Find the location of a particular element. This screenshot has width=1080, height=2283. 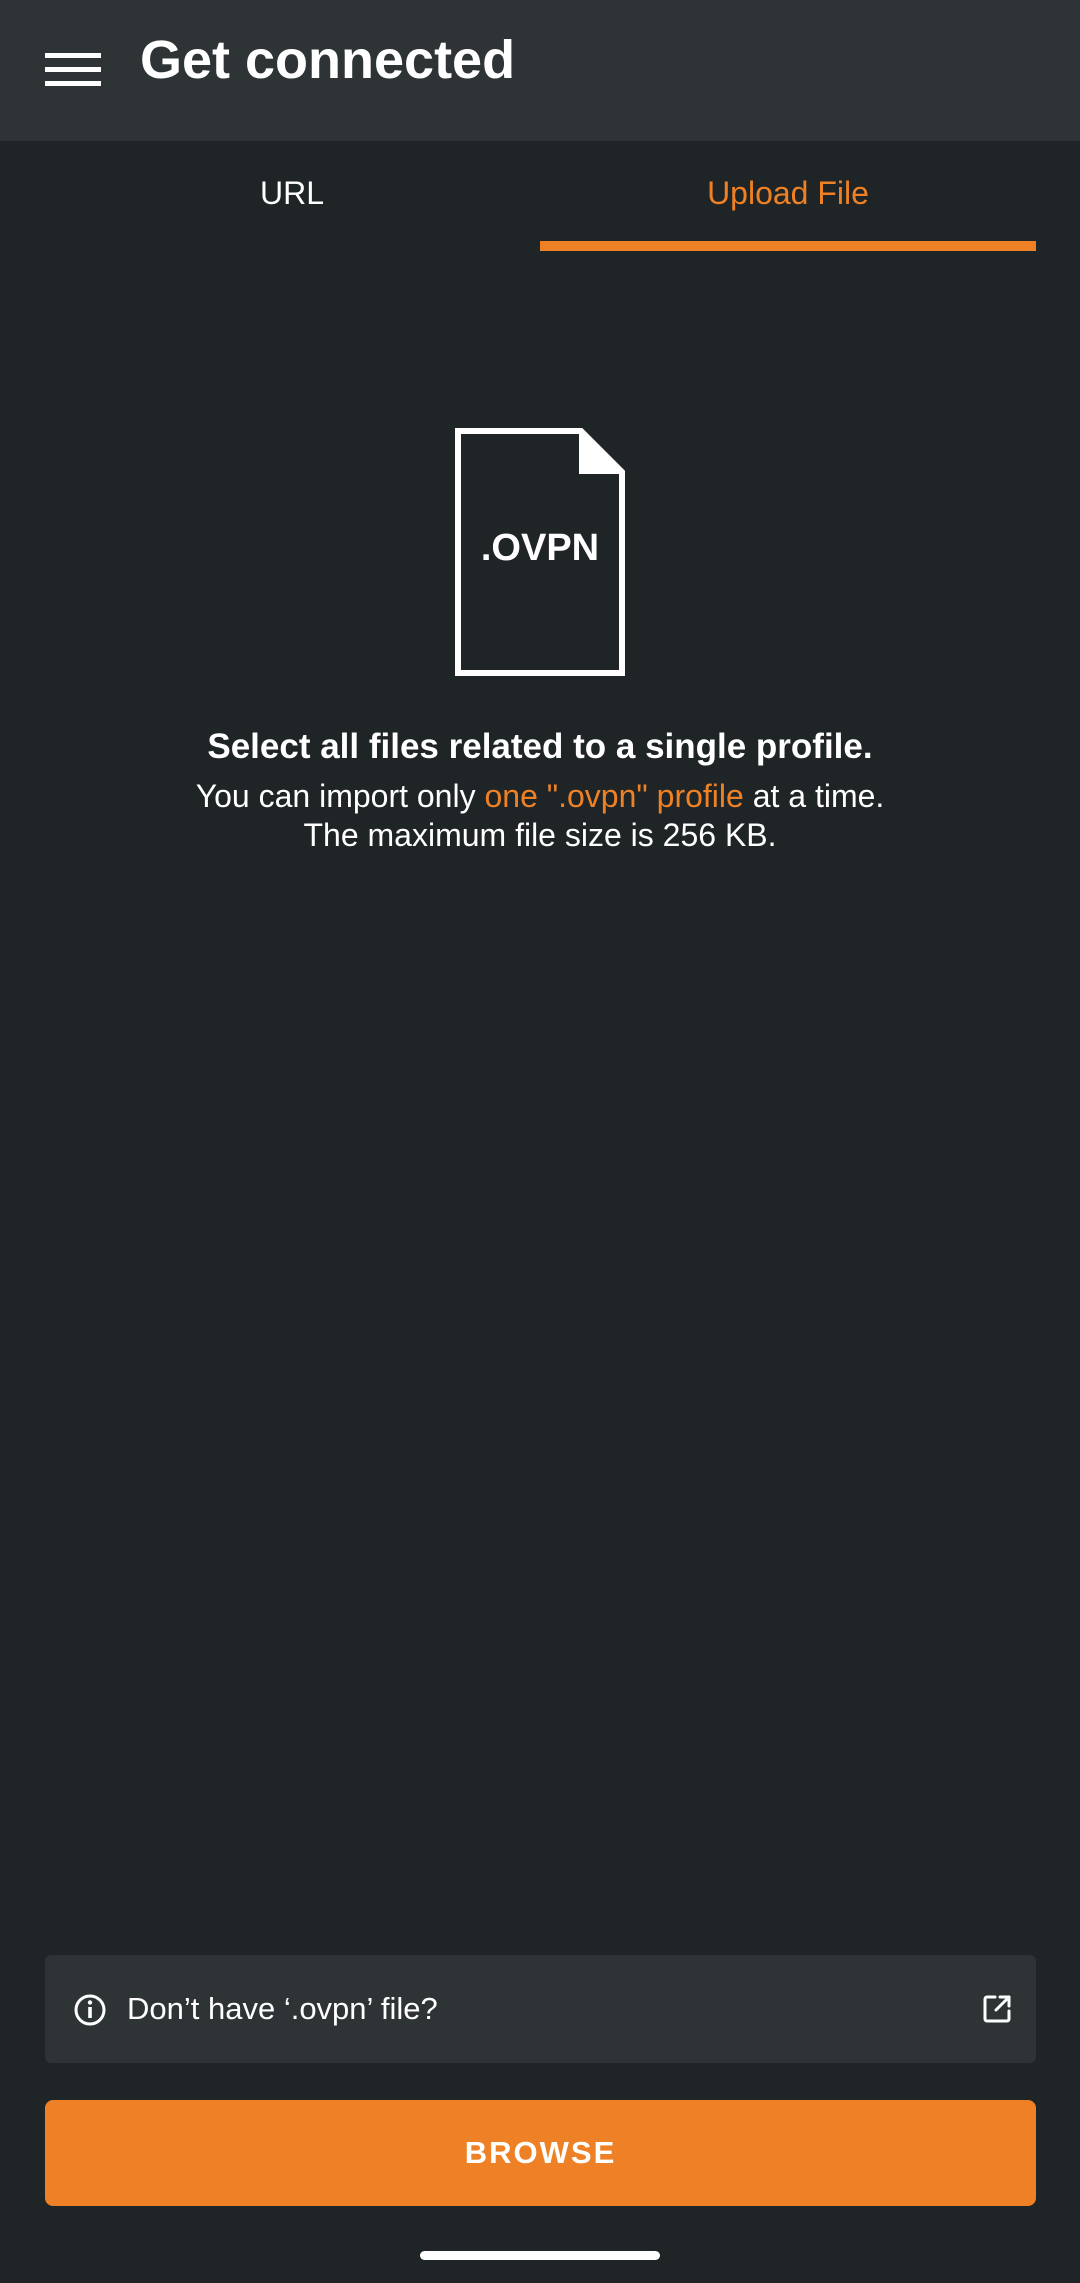

no-ovpn-file-help-card: Don’t have ‘.ovpn’ file? is located at coordinates (540, 2009).